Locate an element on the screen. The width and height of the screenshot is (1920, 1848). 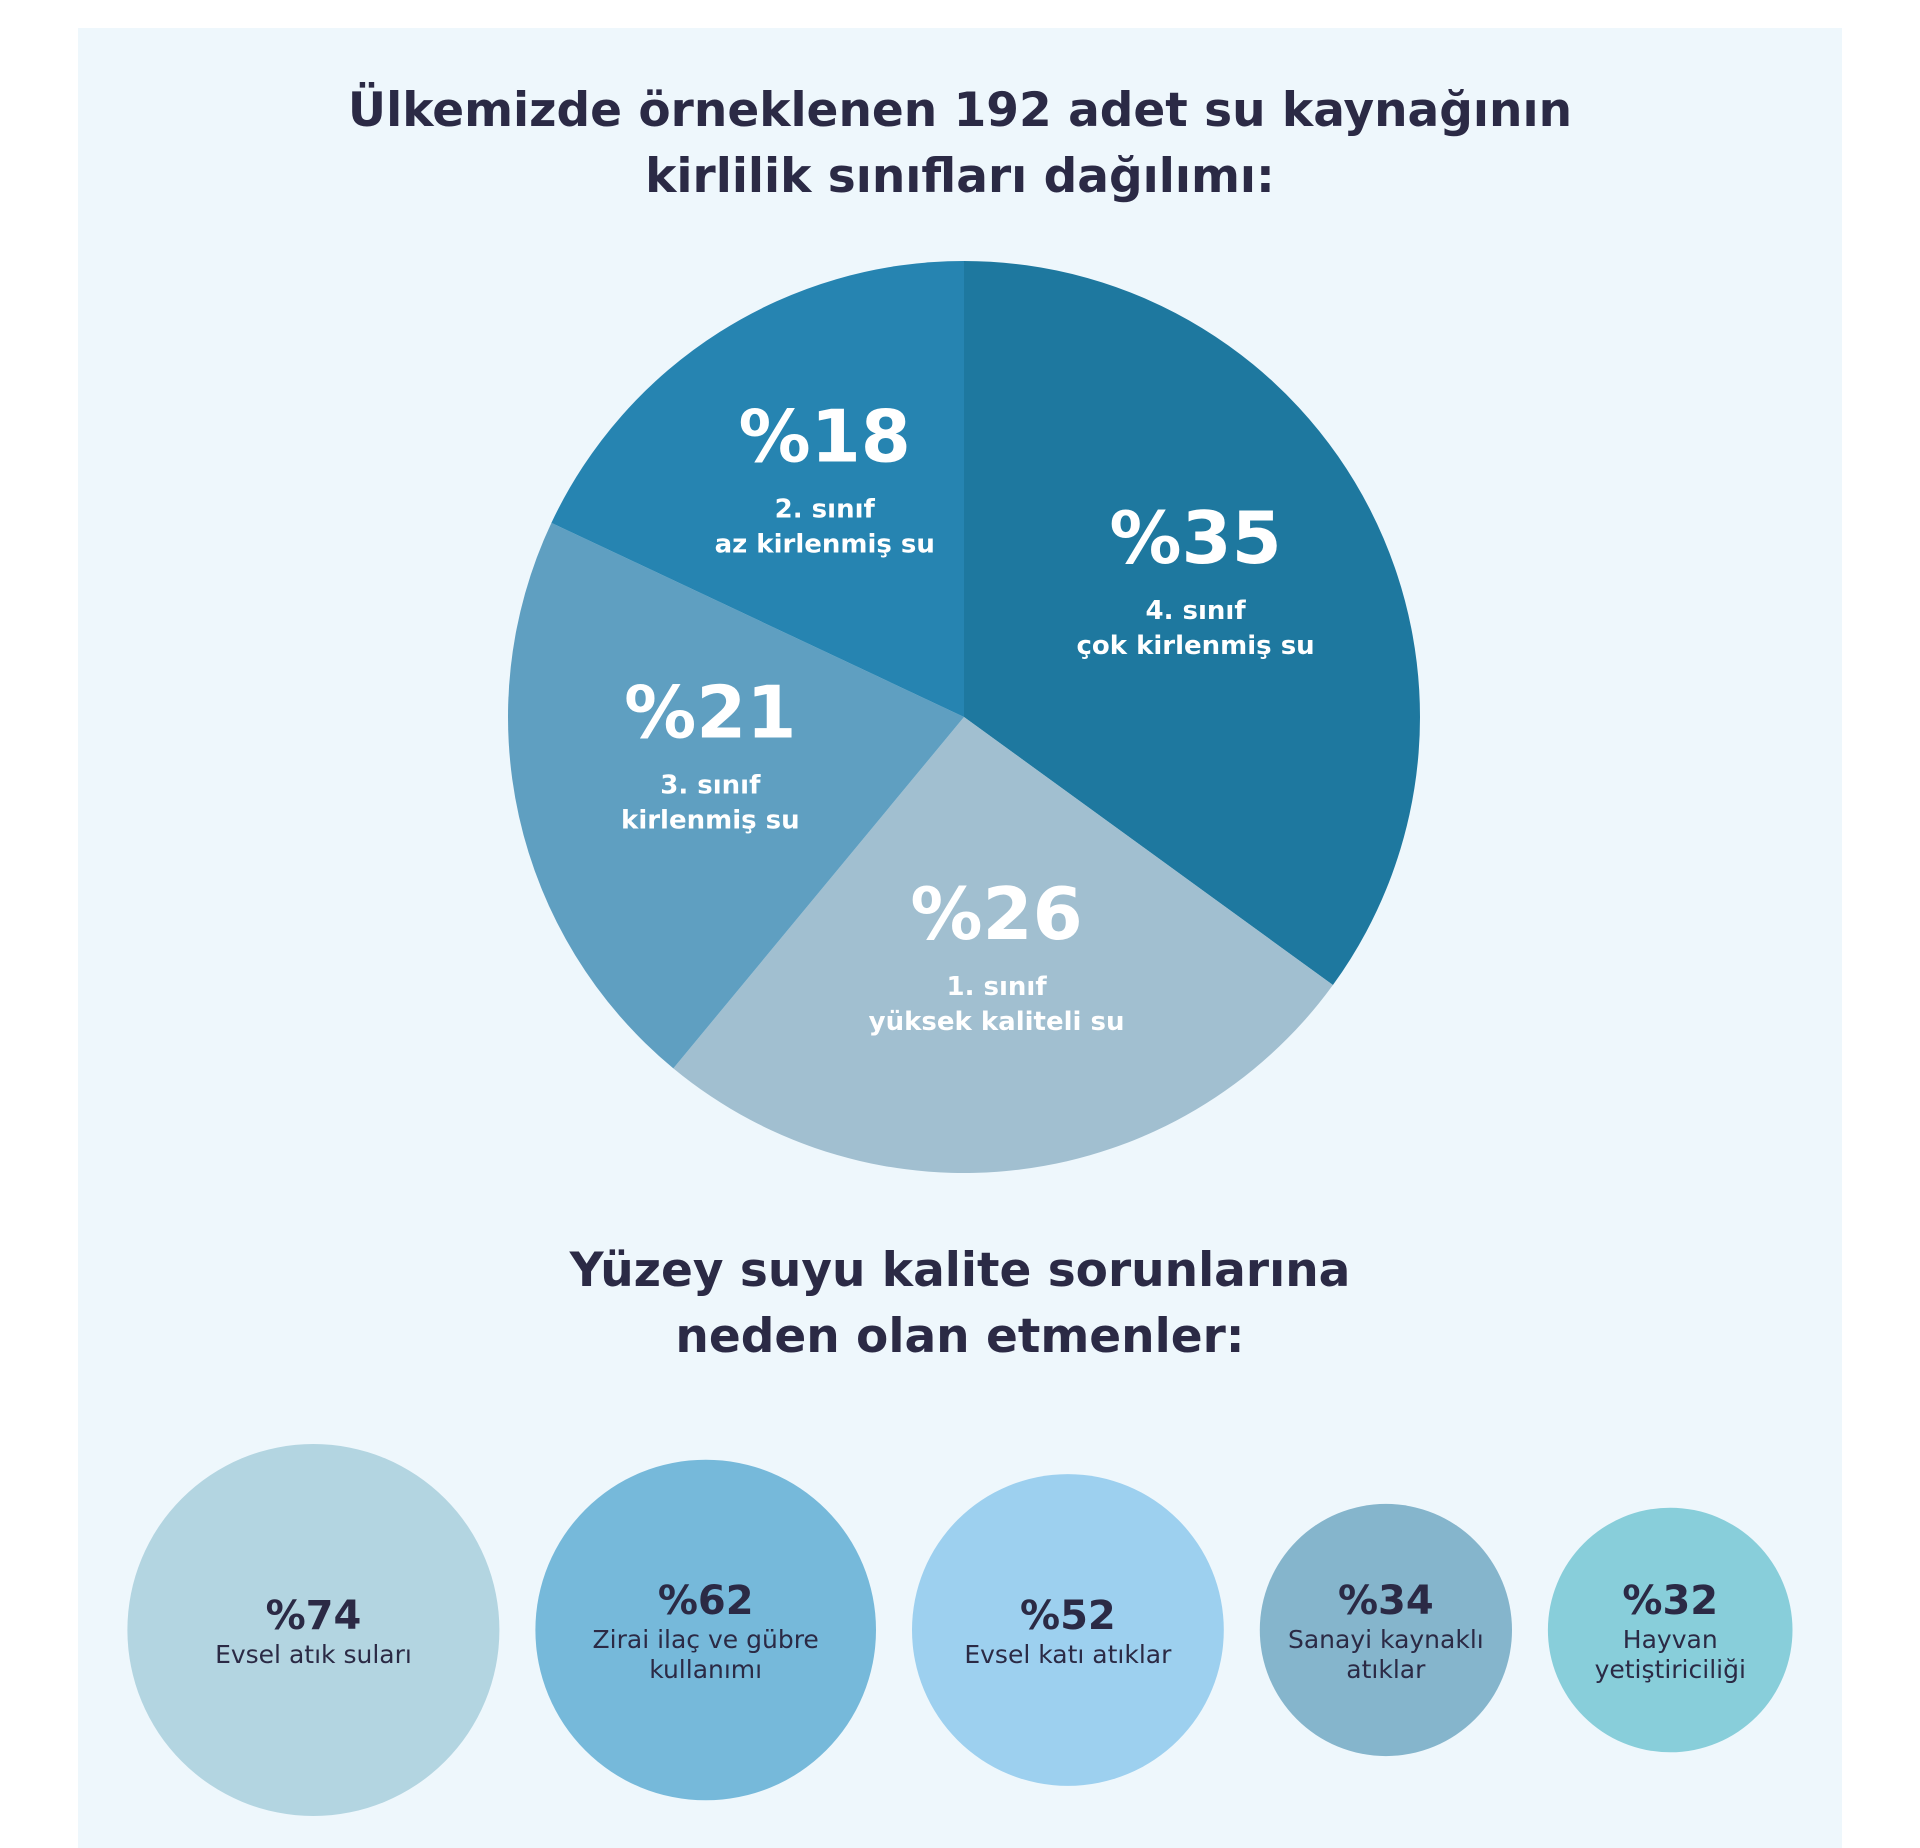
bubble-chart-title-line-1: Yüzey suyu kalite sorunlarına is located at coordinates (960, 1270).